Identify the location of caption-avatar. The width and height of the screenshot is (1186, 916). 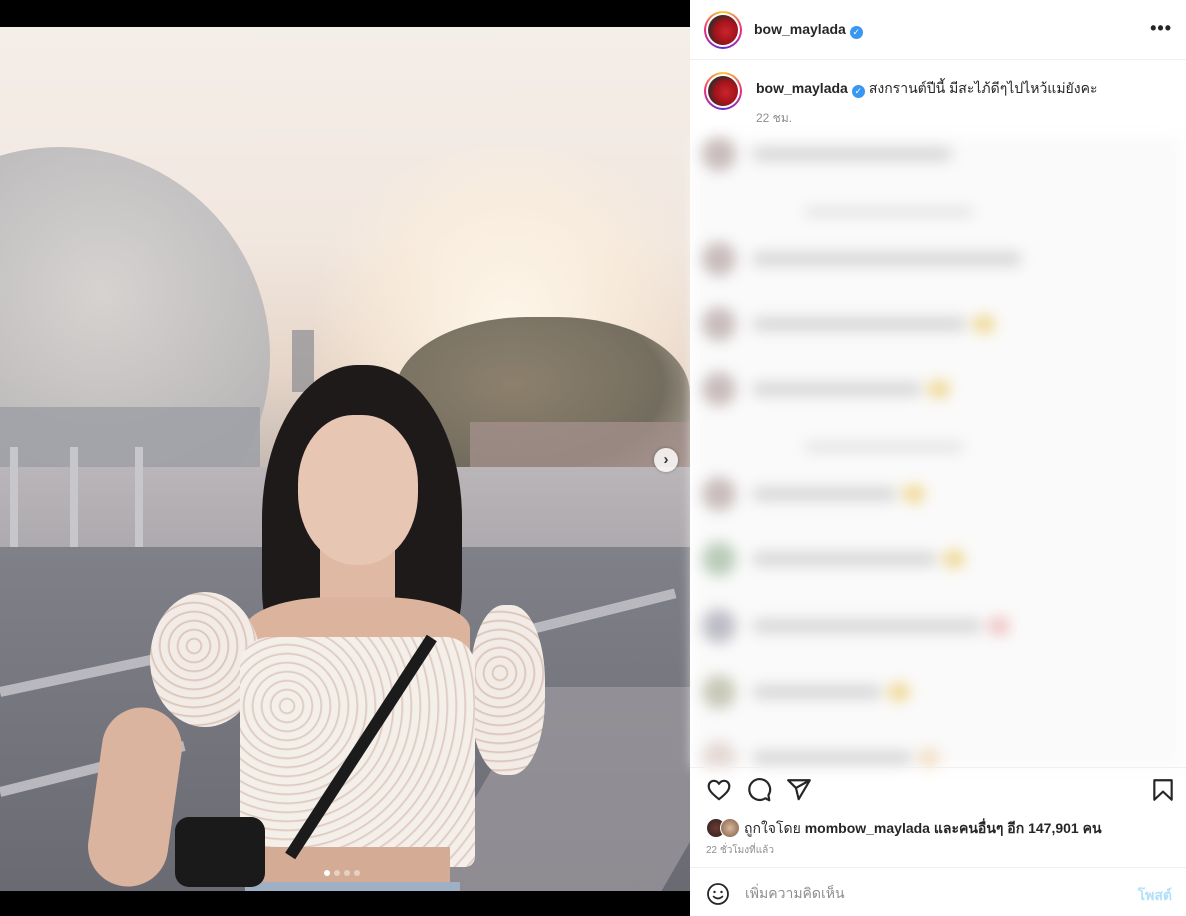
(723, 91).